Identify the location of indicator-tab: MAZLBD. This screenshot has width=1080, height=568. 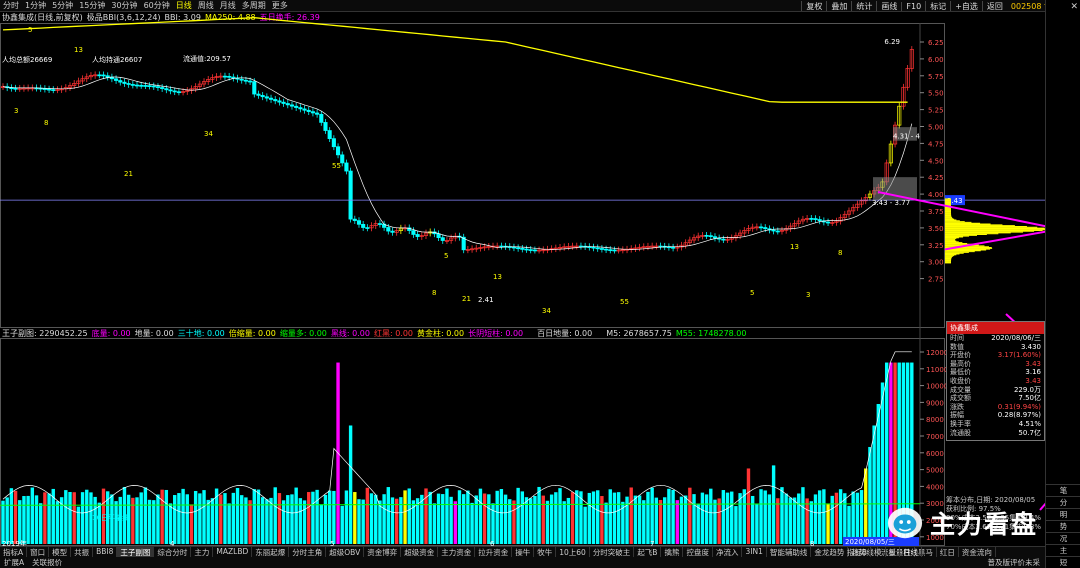
(233, 552).